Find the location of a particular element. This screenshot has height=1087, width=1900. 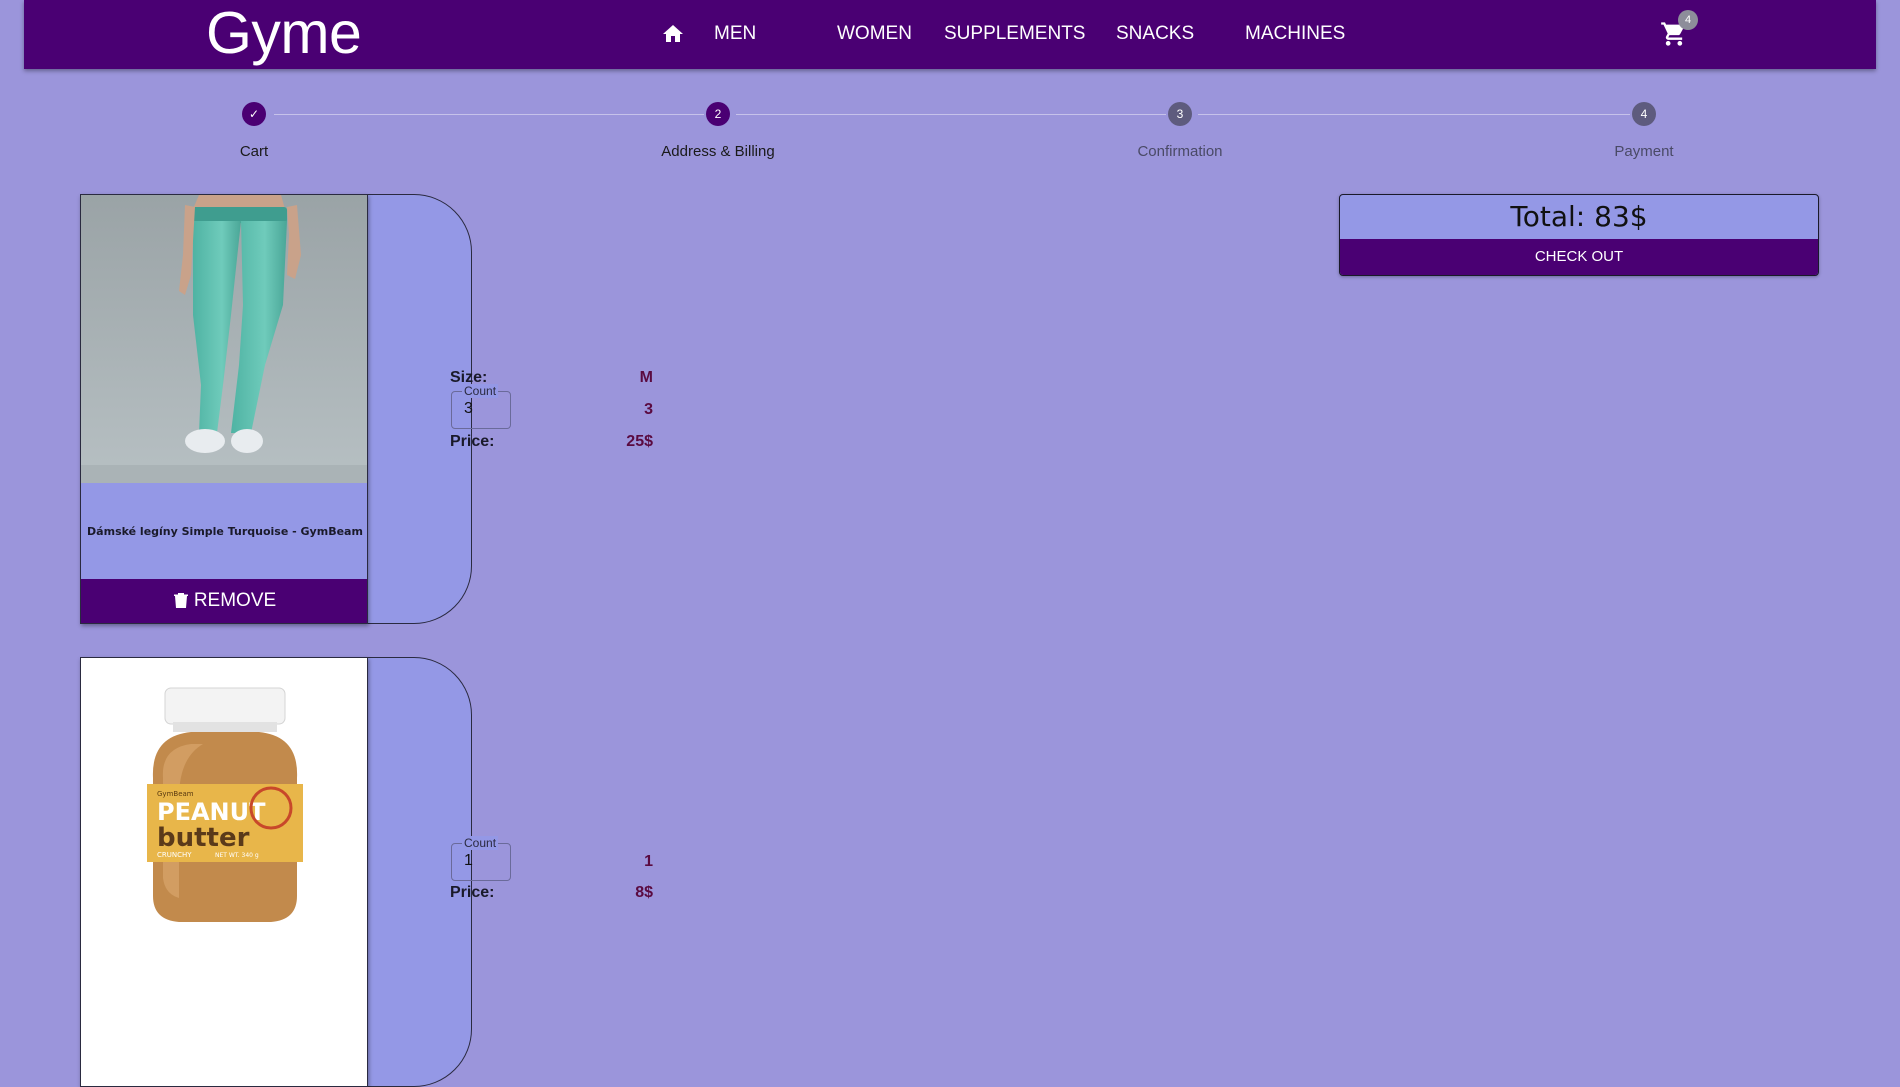

price-value: 25$ is located at coordinates (639, 441).